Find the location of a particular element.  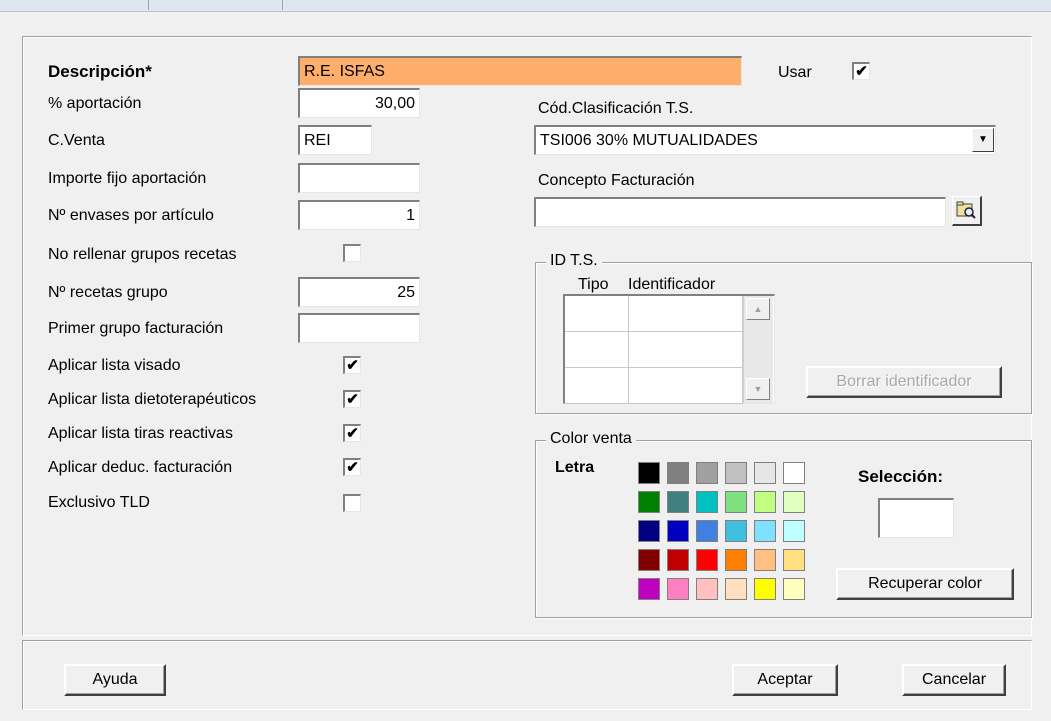

aceptar-button: Aceptar is located at coordinates (785, 680).